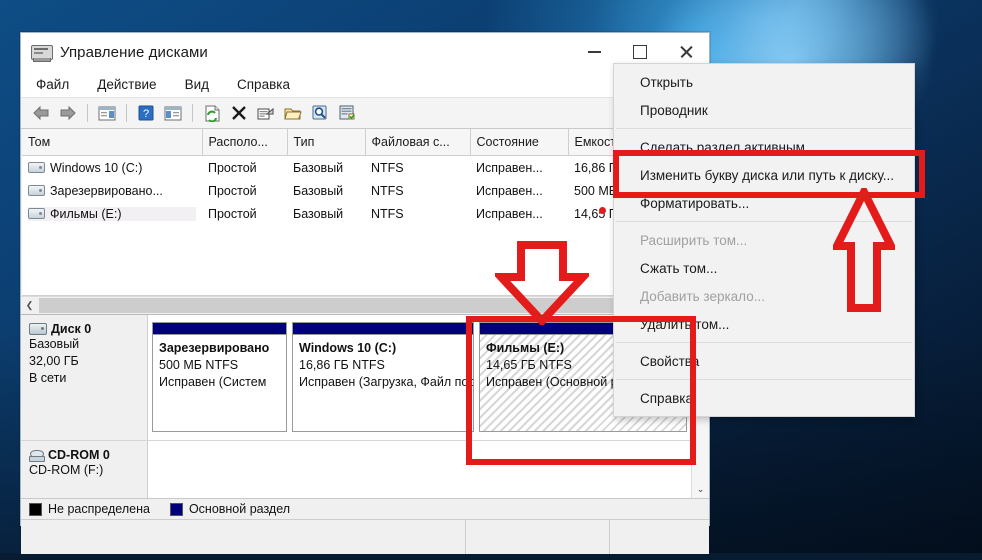 The height and width of the screenshot is (560, 982). What do you see at coordinates (213, 382) in the screenshot?
I see `partition-status: Исправен (Систем` at bounding box center [213, 382].